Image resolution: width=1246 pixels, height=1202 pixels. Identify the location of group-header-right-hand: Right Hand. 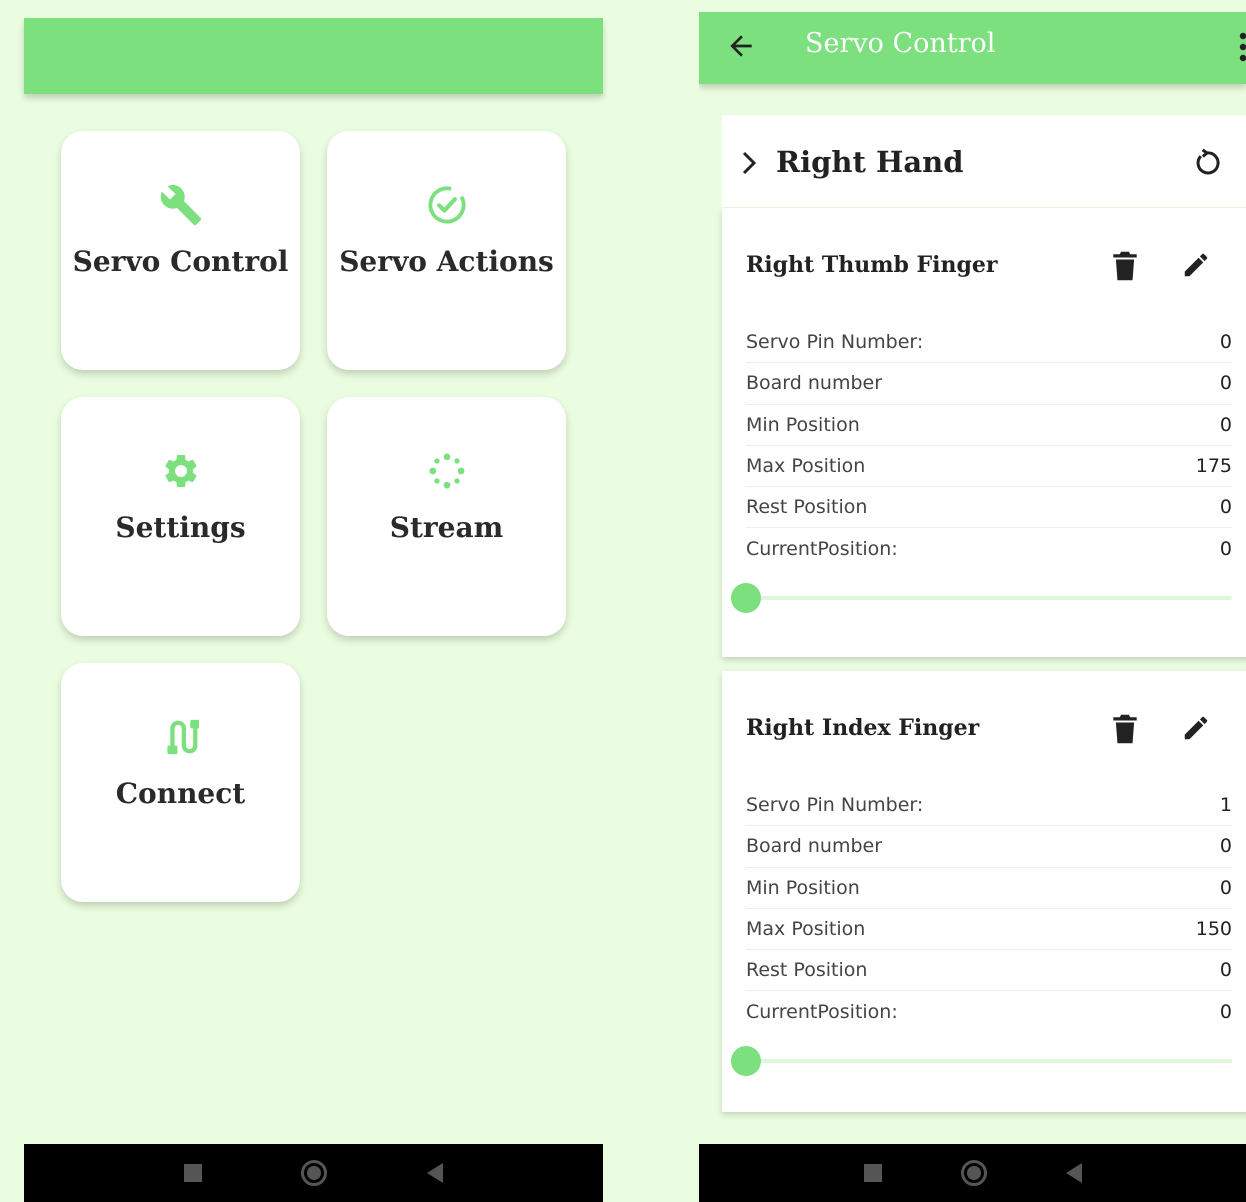
(984, 161).